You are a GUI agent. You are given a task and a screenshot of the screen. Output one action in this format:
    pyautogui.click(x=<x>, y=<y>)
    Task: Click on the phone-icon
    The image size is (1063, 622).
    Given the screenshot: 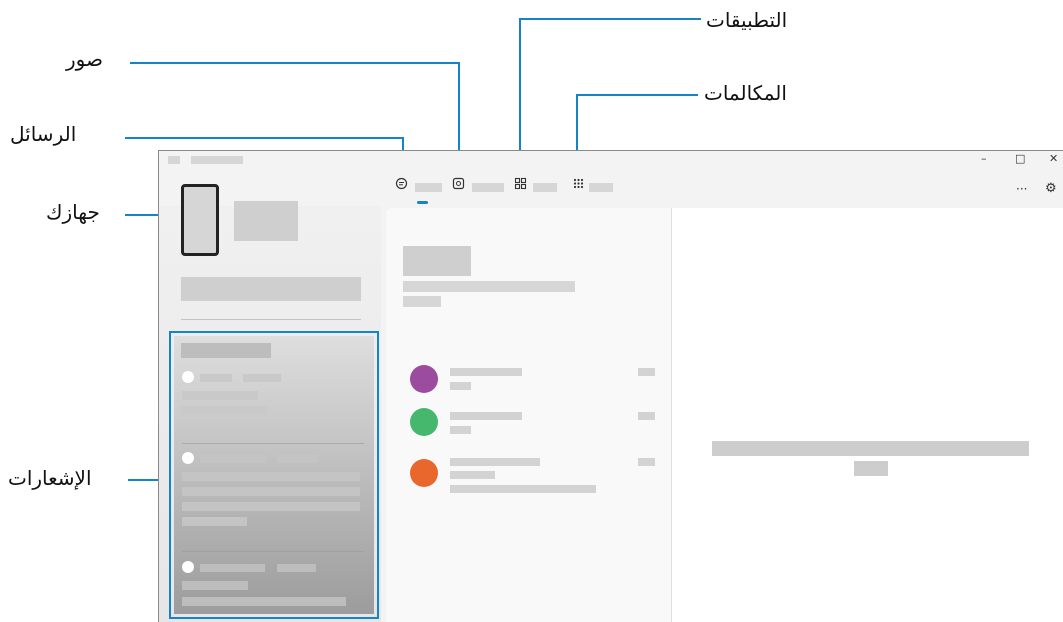 What is the action you would take?
    pyautogui.click(x=200, y=220)
    